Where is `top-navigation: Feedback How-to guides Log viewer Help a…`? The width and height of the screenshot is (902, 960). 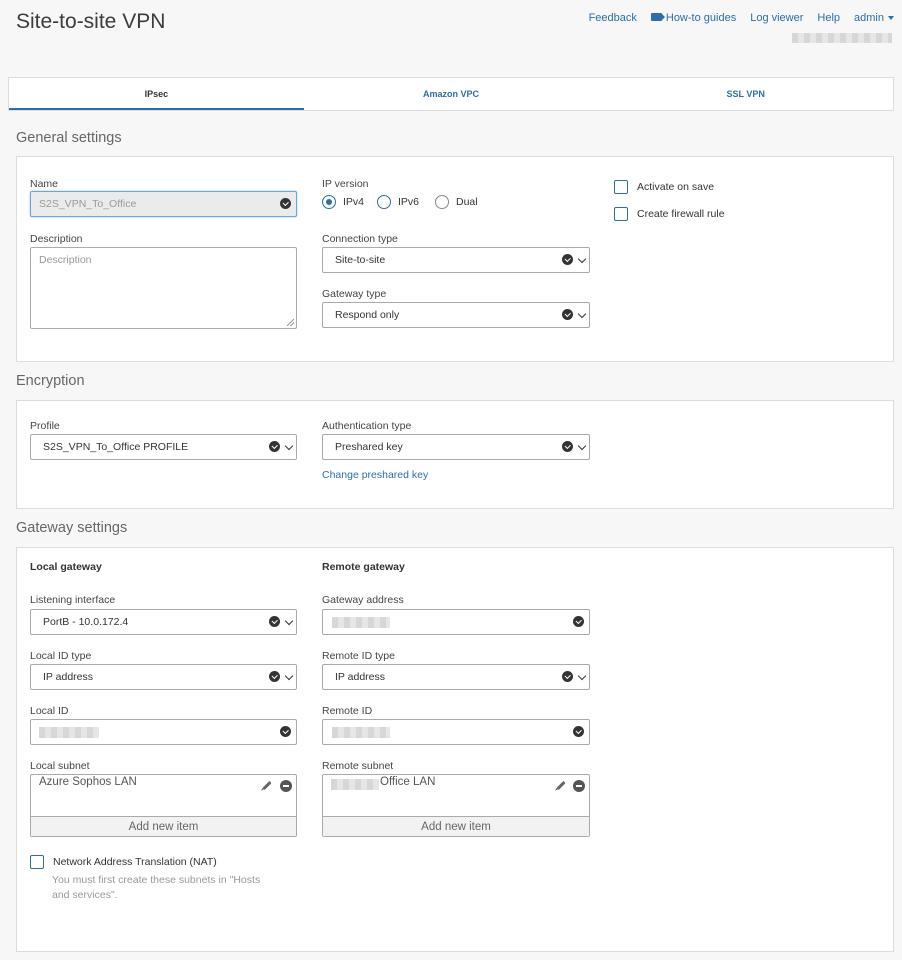
top-navigation: Feedback How-to guides Log viewer Help a… is located at coordinates (741, 18).